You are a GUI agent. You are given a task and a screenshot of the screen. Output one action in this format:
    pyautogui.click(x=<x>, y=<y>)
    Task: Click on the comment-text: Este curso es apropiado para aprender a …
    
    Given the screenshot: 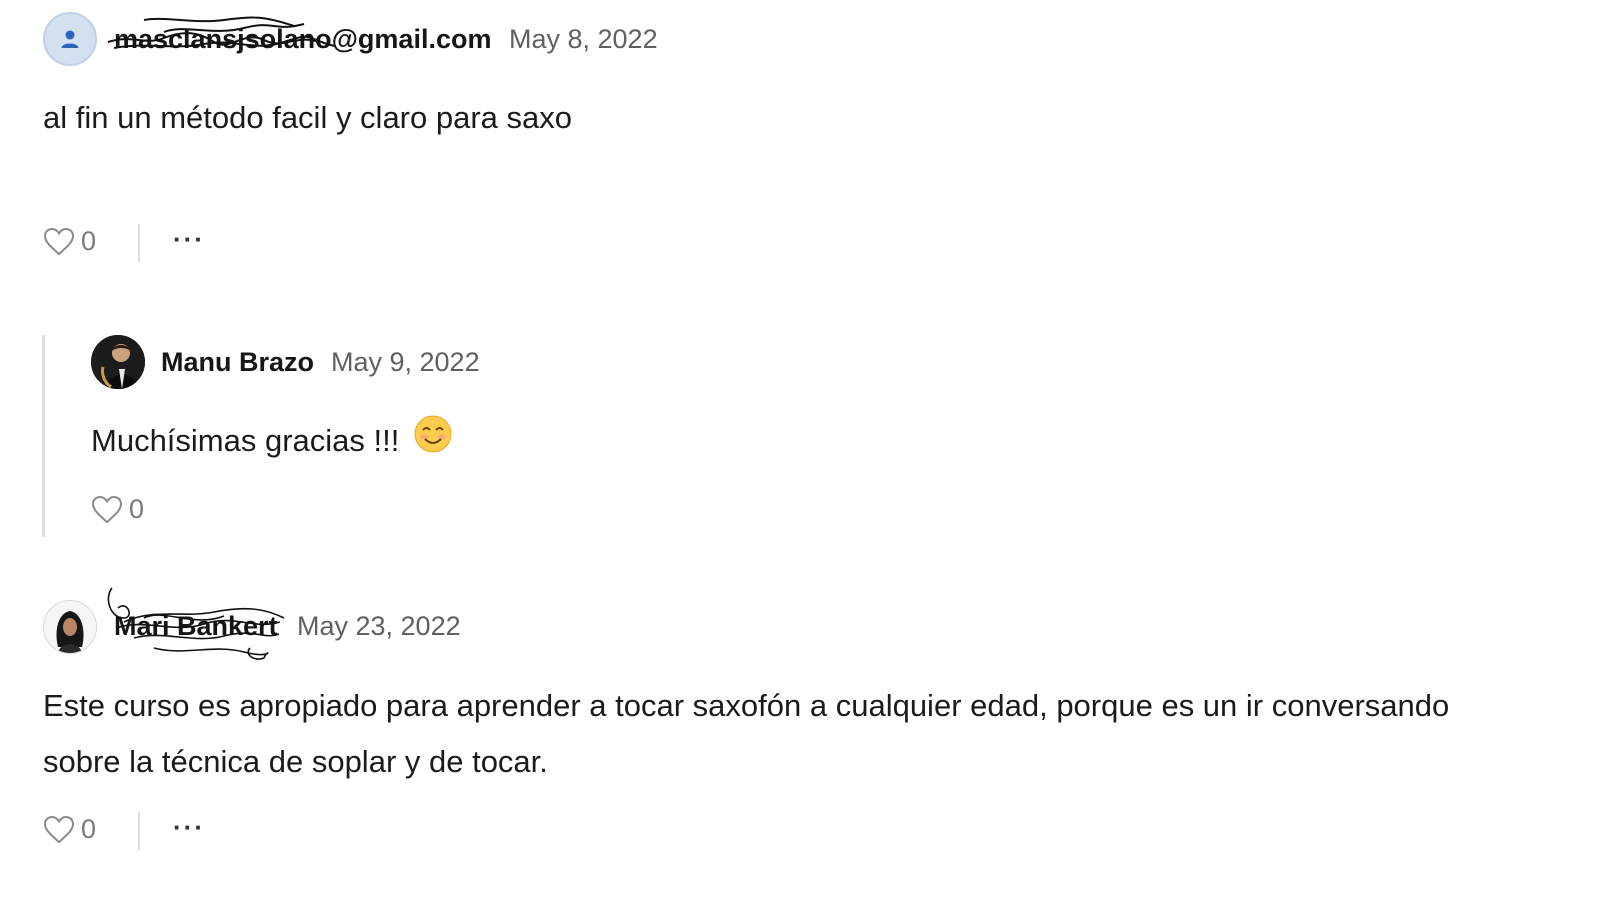 What is the action you would take?
    pyautogui.click(x=746, y=734)
    